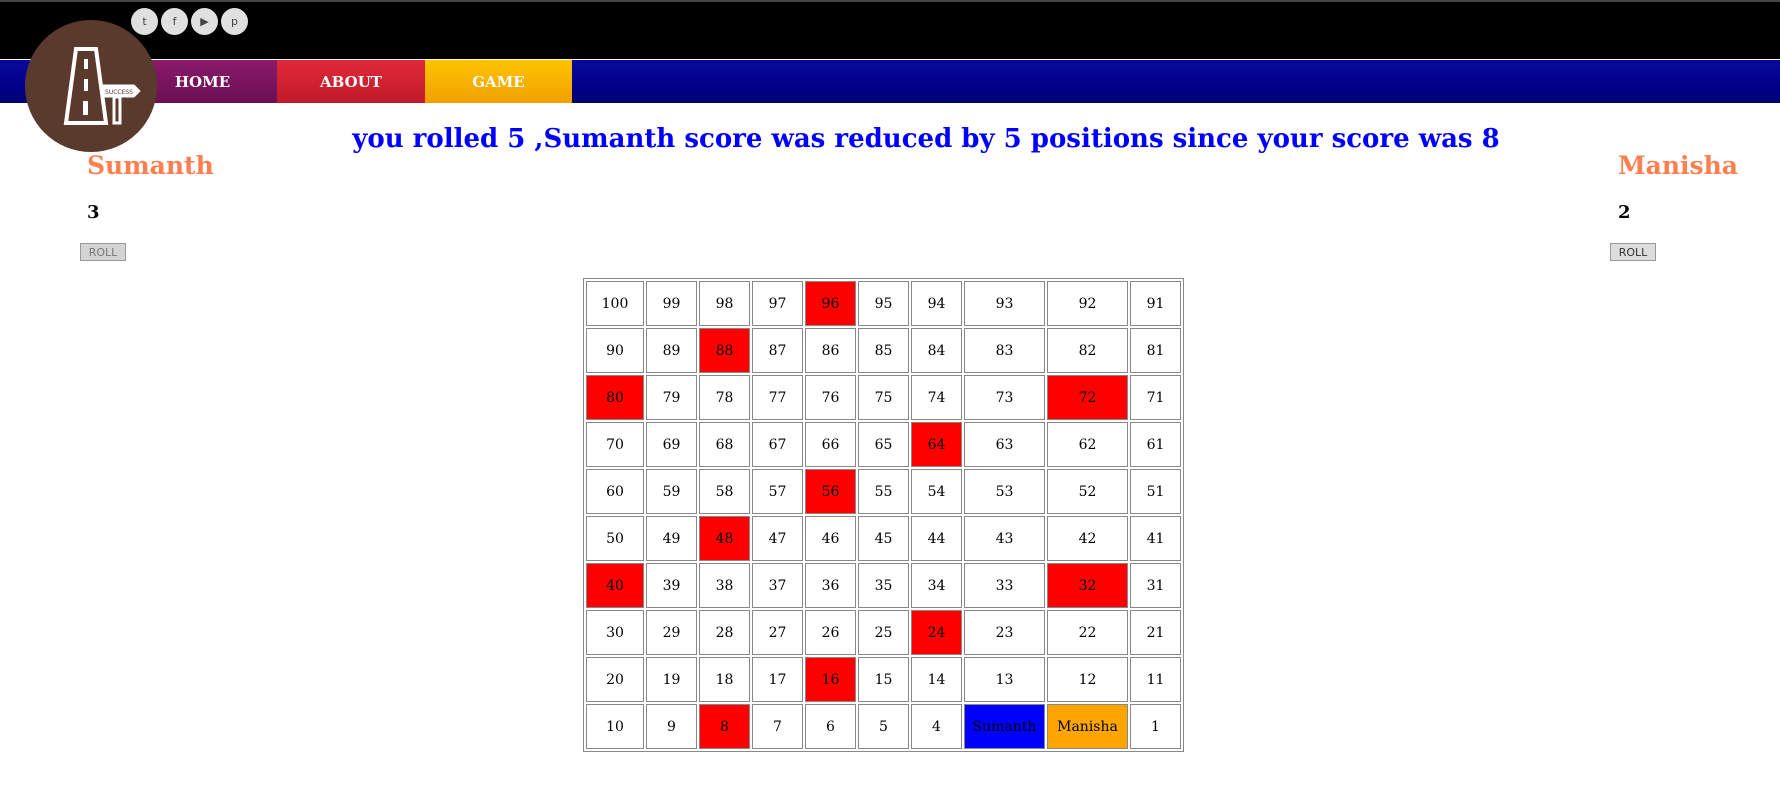 Image resolution: width=1780 pixels, height=801 pixels. I want to click on board-cell: 12, so click(1087, 679).